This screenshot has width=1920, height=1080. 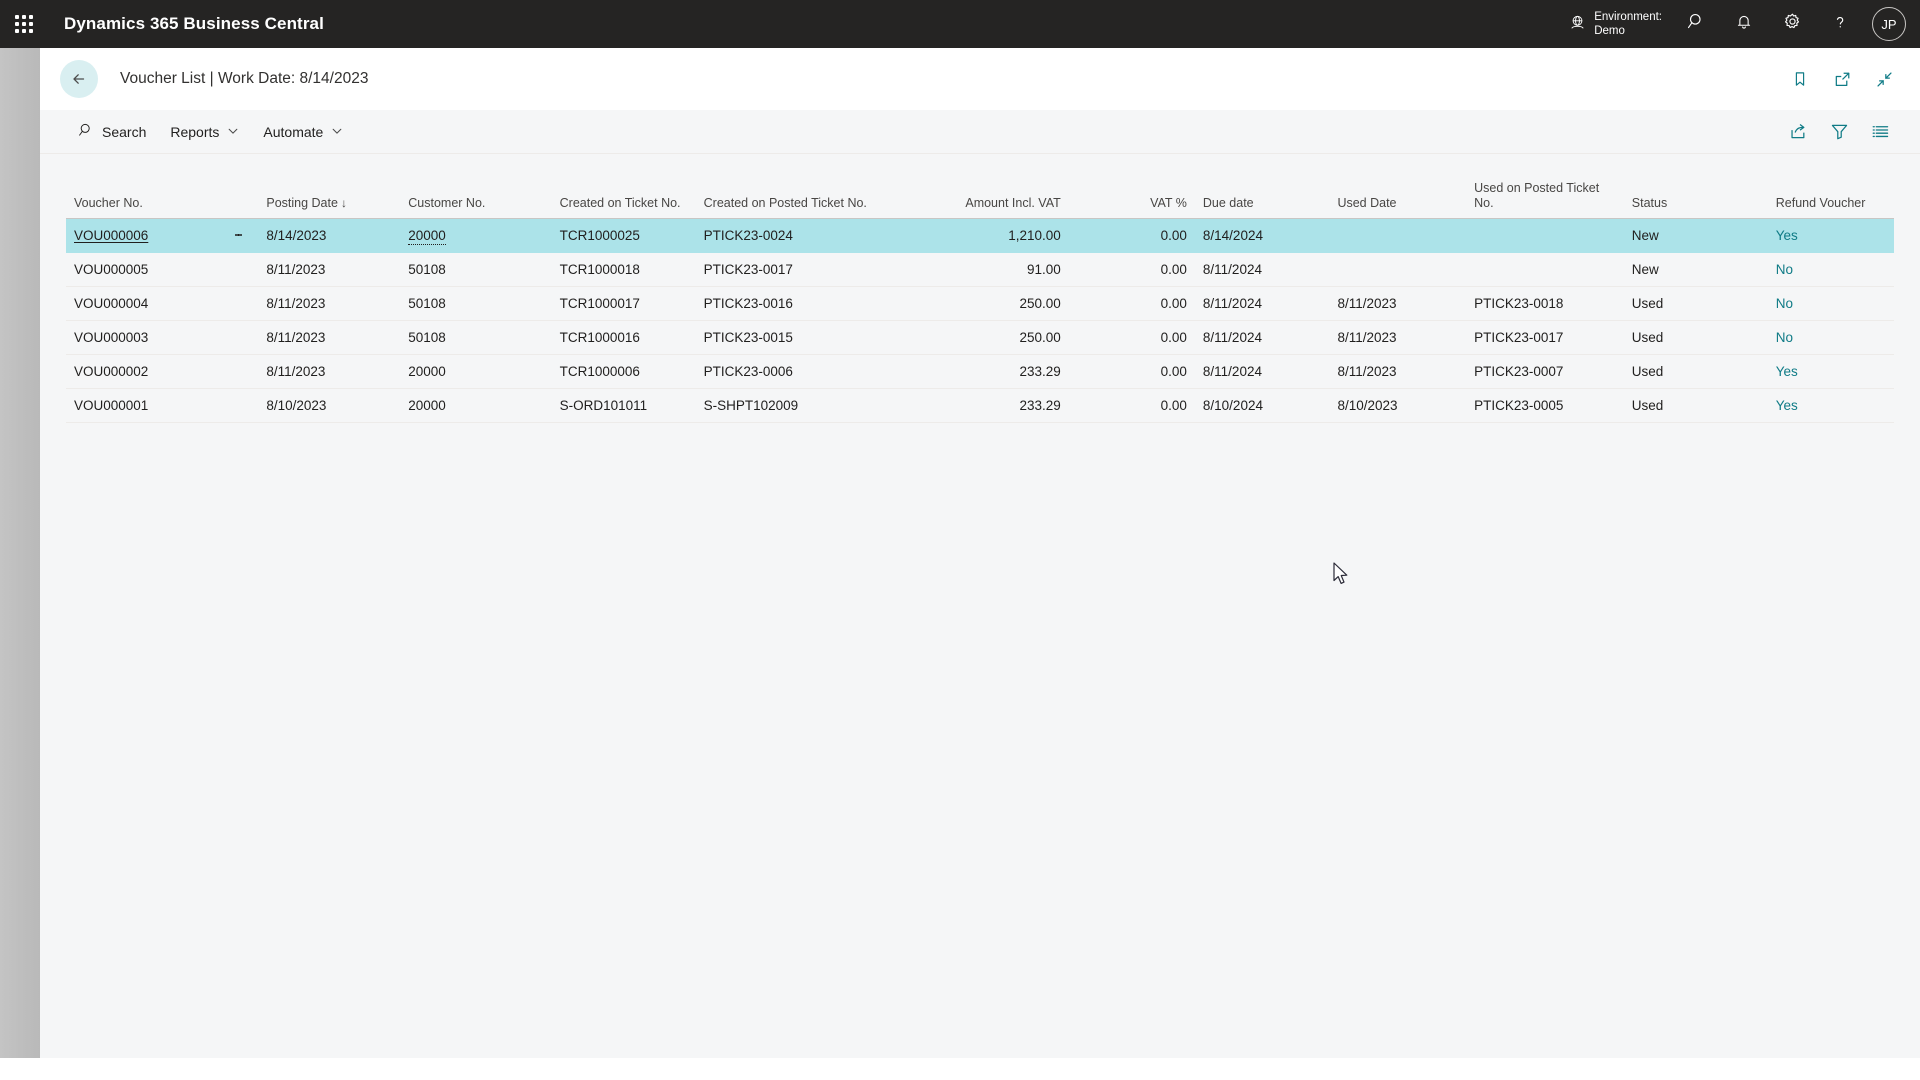 What do you see at coordinates (162, 269) in the screenshot?
I see `cell-voucher-no: VOU000005` at bounding box center [162, 269].